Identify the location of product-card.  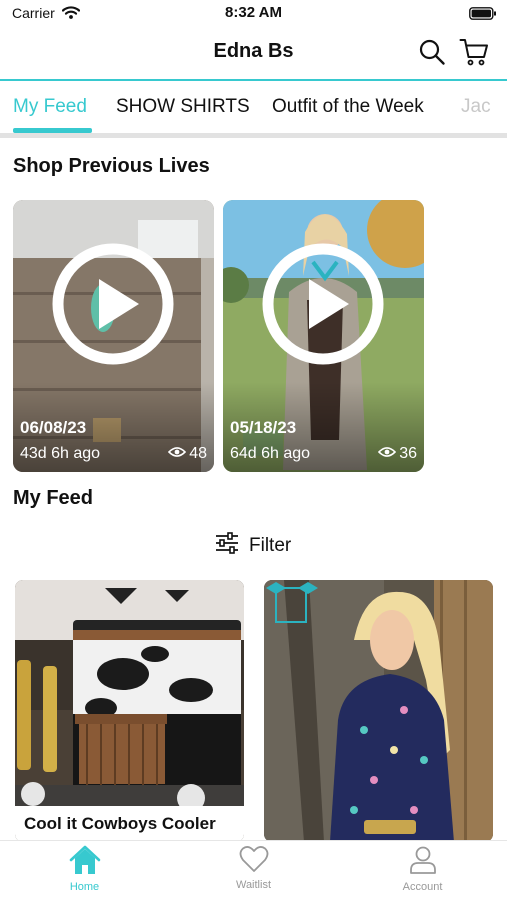
(378, 711).